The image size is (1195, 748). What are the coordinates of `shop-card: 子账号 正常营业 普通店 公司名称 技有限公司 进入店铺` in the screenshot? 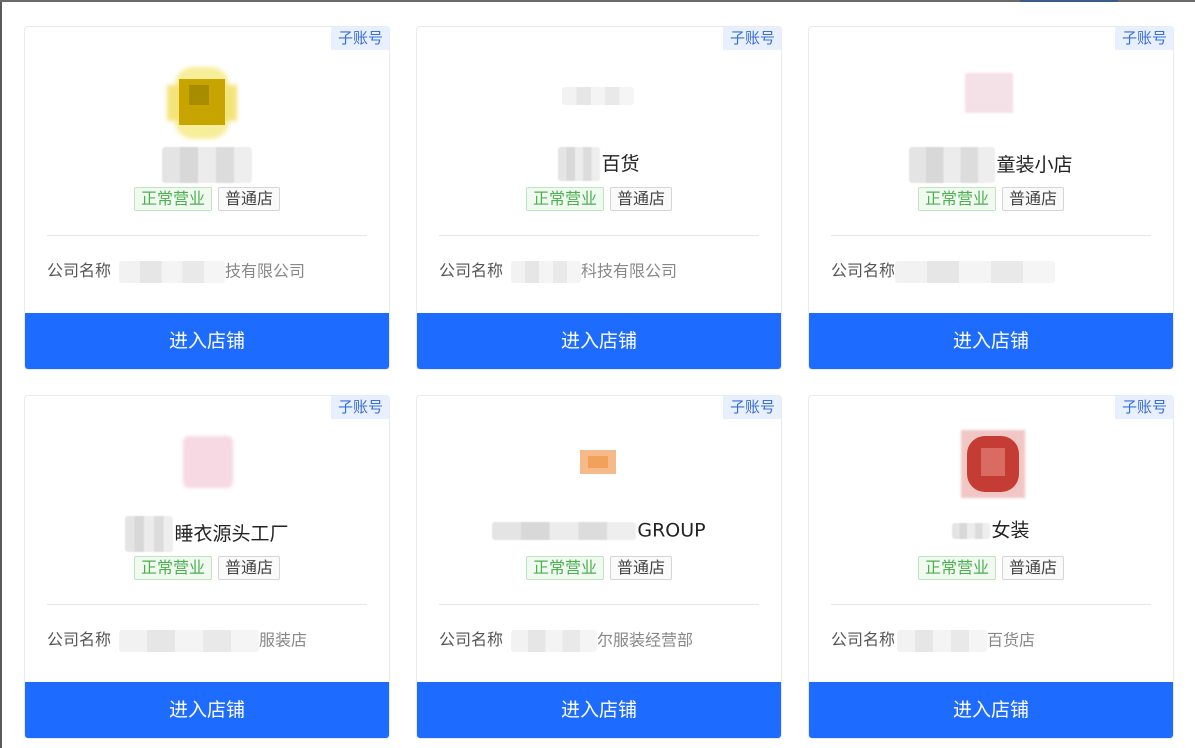 It's located at (207, 198).